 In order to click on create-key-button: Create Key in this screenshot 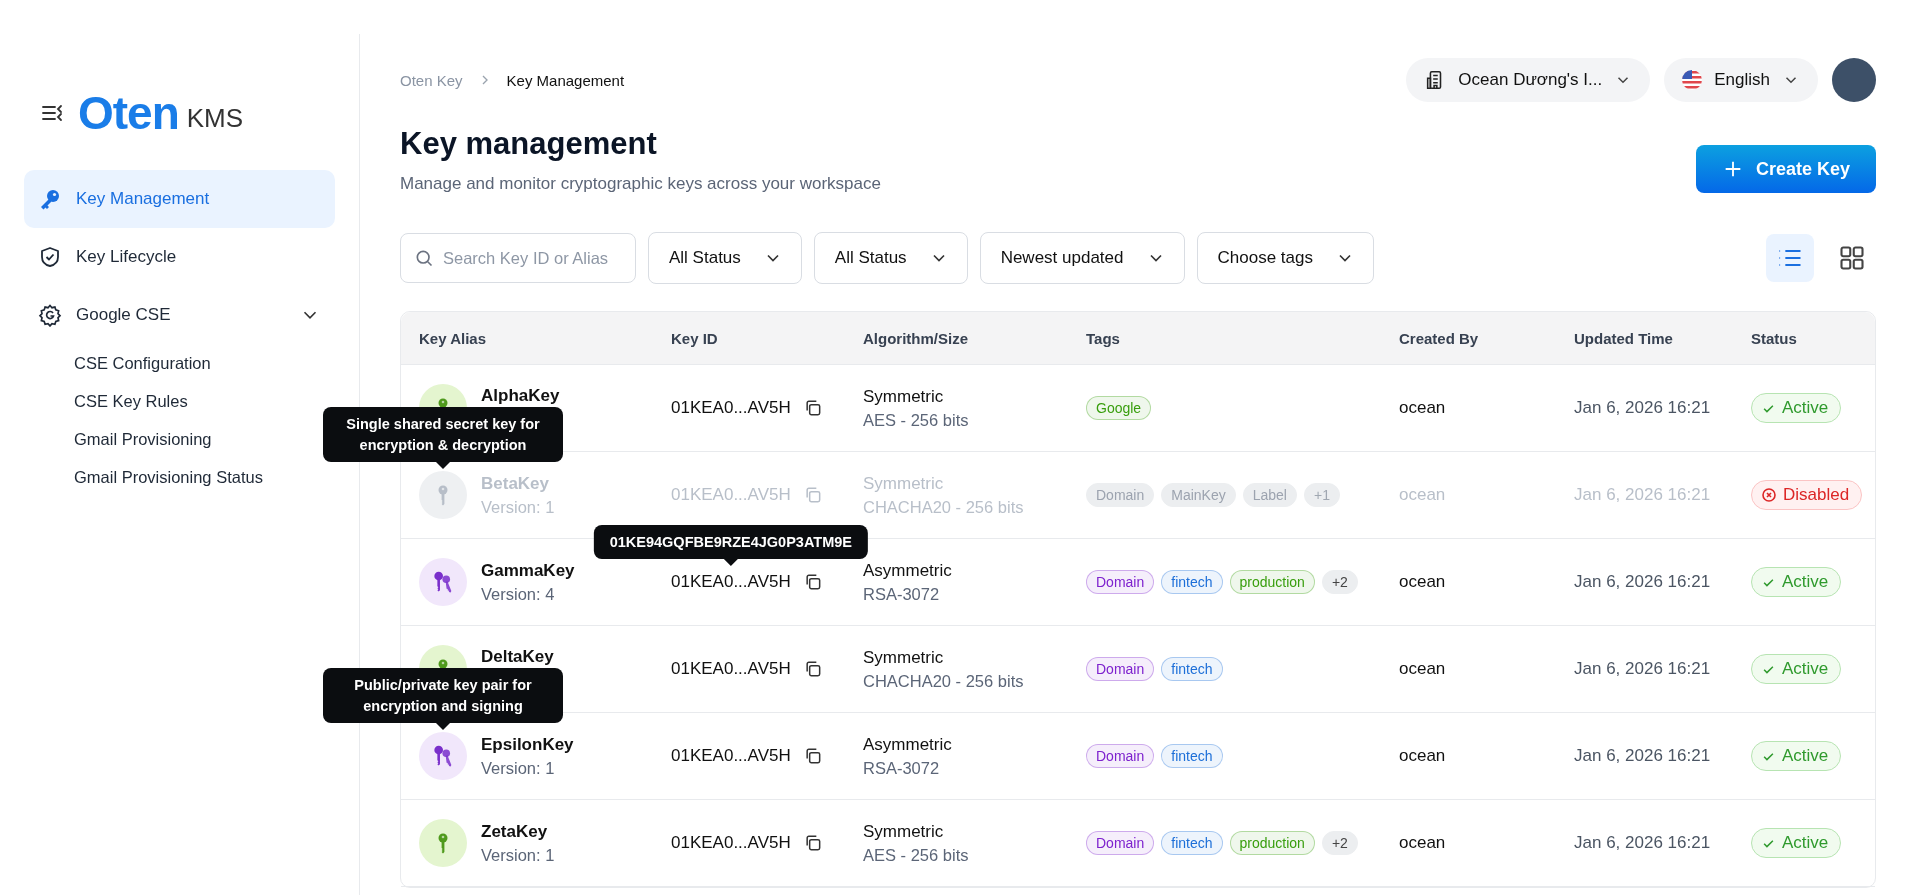, I will do `click(1785, 169)`.